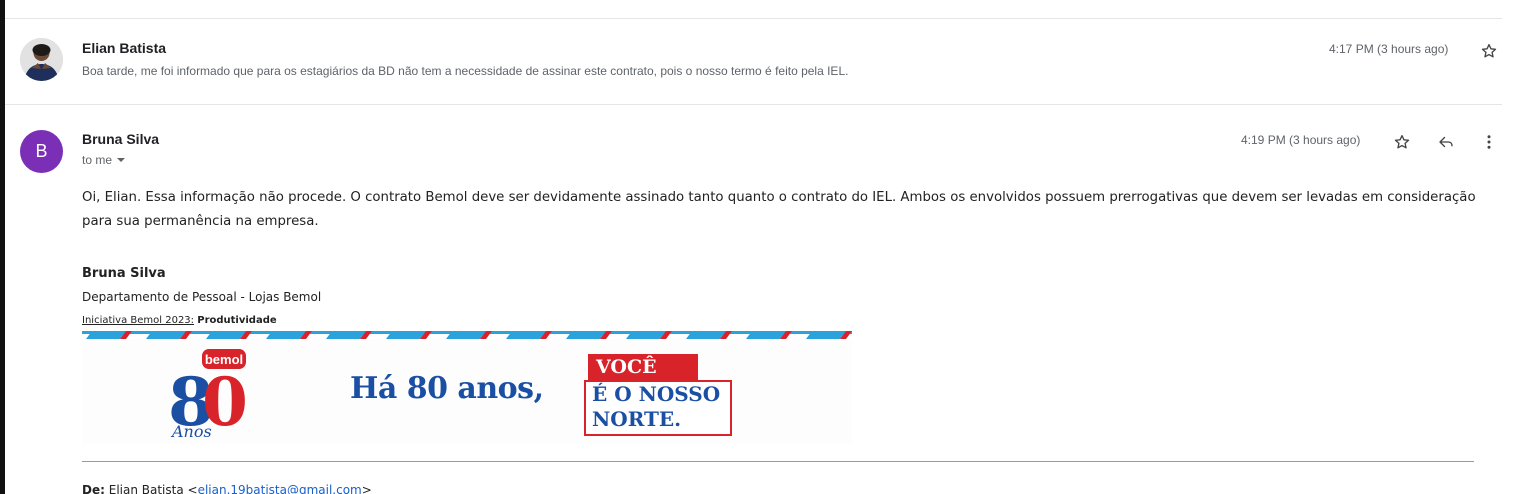 This screenshot has height=494, width=1518. What do you see at coordinates (366, 488) in the screenshot?
I see `quoted-from-close: >` at bounding box center [366, 488].